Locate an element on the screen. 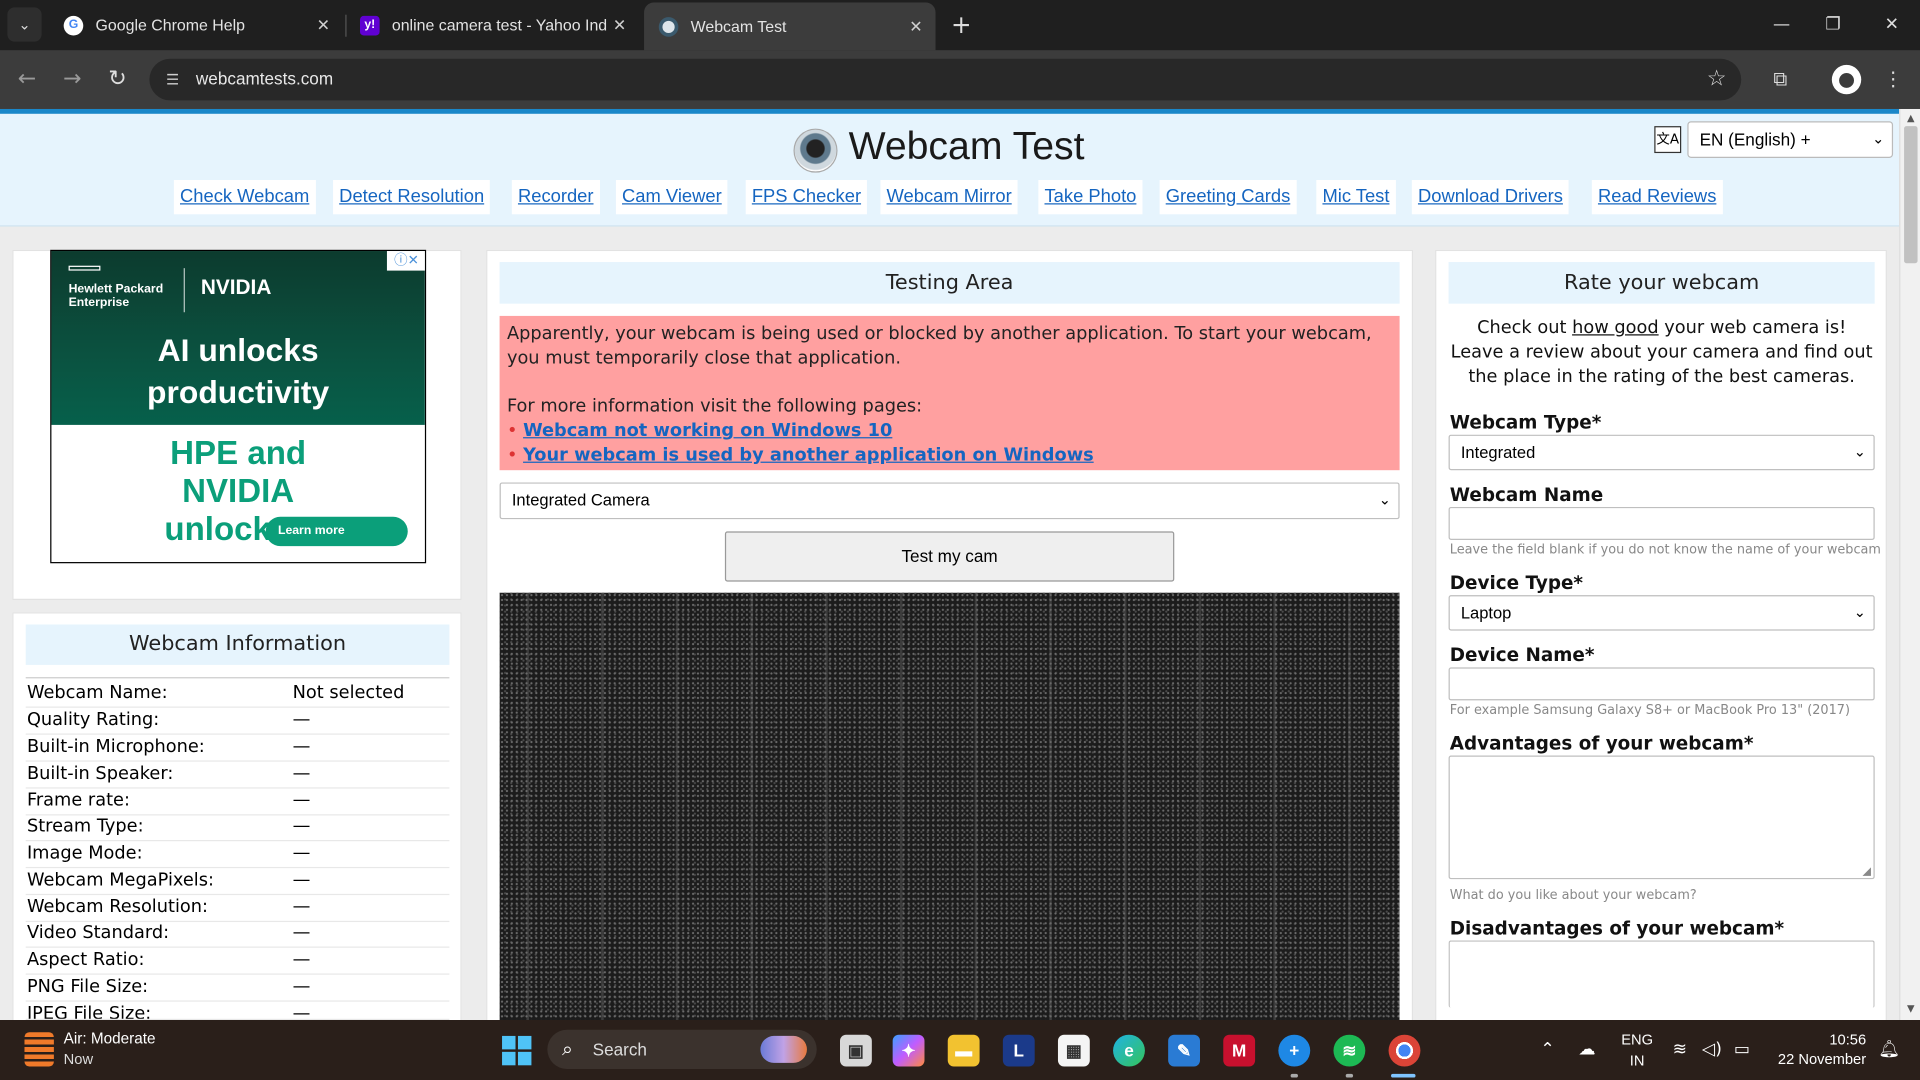 The height and width of the screenshot is (1080, 1920). rate-webcam-title: Rate your webcam is located at coordinates (1661, 283).